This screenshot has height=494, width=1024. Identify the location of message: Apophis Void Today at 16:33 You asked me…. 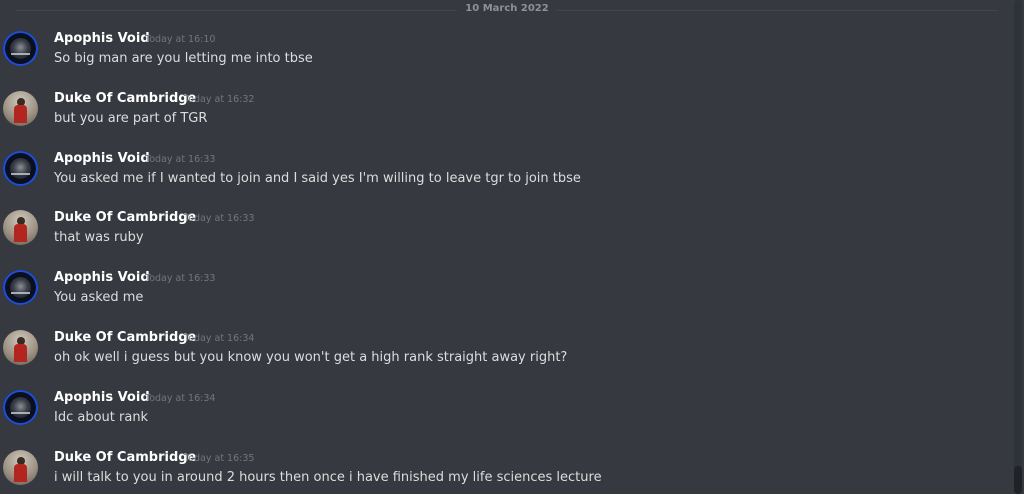
(505, 179).